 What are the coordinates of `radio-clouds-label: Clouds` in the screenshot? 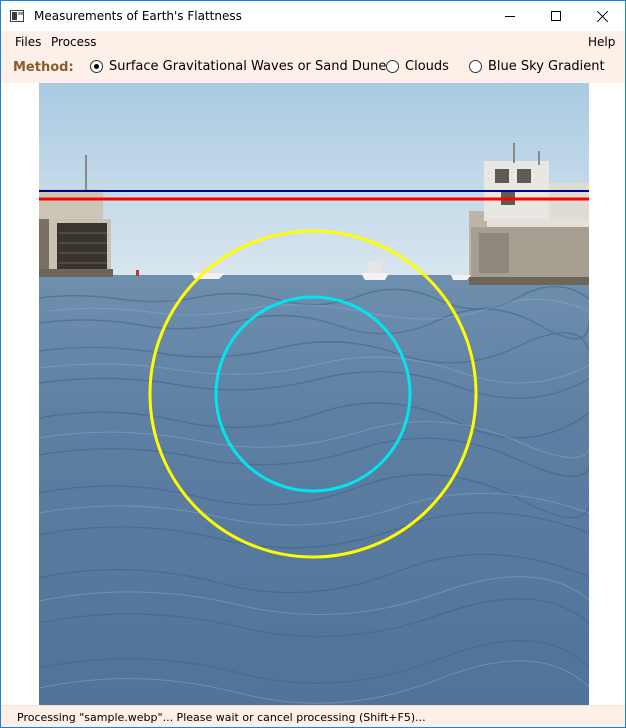 It's located at (427, 66).